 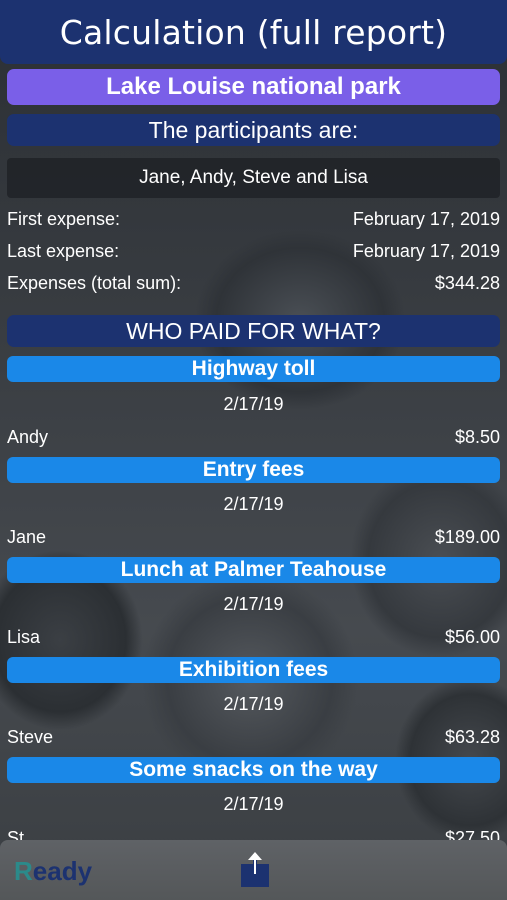 What do you see at coordinates (426, 218) in the screenshot?
I see `first-expense-value: February 17, 2019` at bounding box center [426, 218].